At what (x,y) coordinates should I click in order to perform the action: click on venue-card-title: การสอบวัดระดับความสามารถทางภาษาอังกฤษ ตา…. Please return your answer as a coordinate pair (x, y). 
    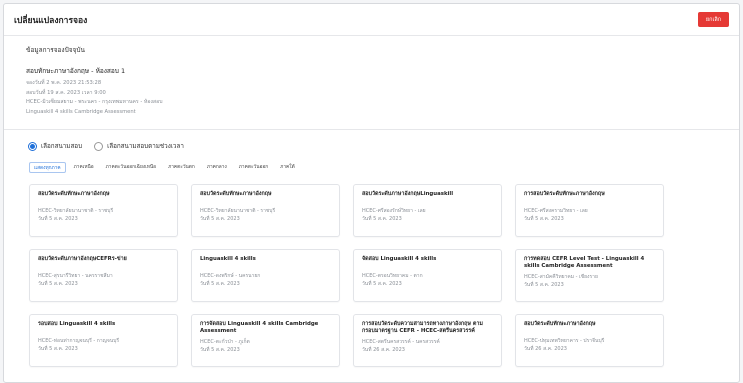
    Looking at the image, I should click on (422, 327).